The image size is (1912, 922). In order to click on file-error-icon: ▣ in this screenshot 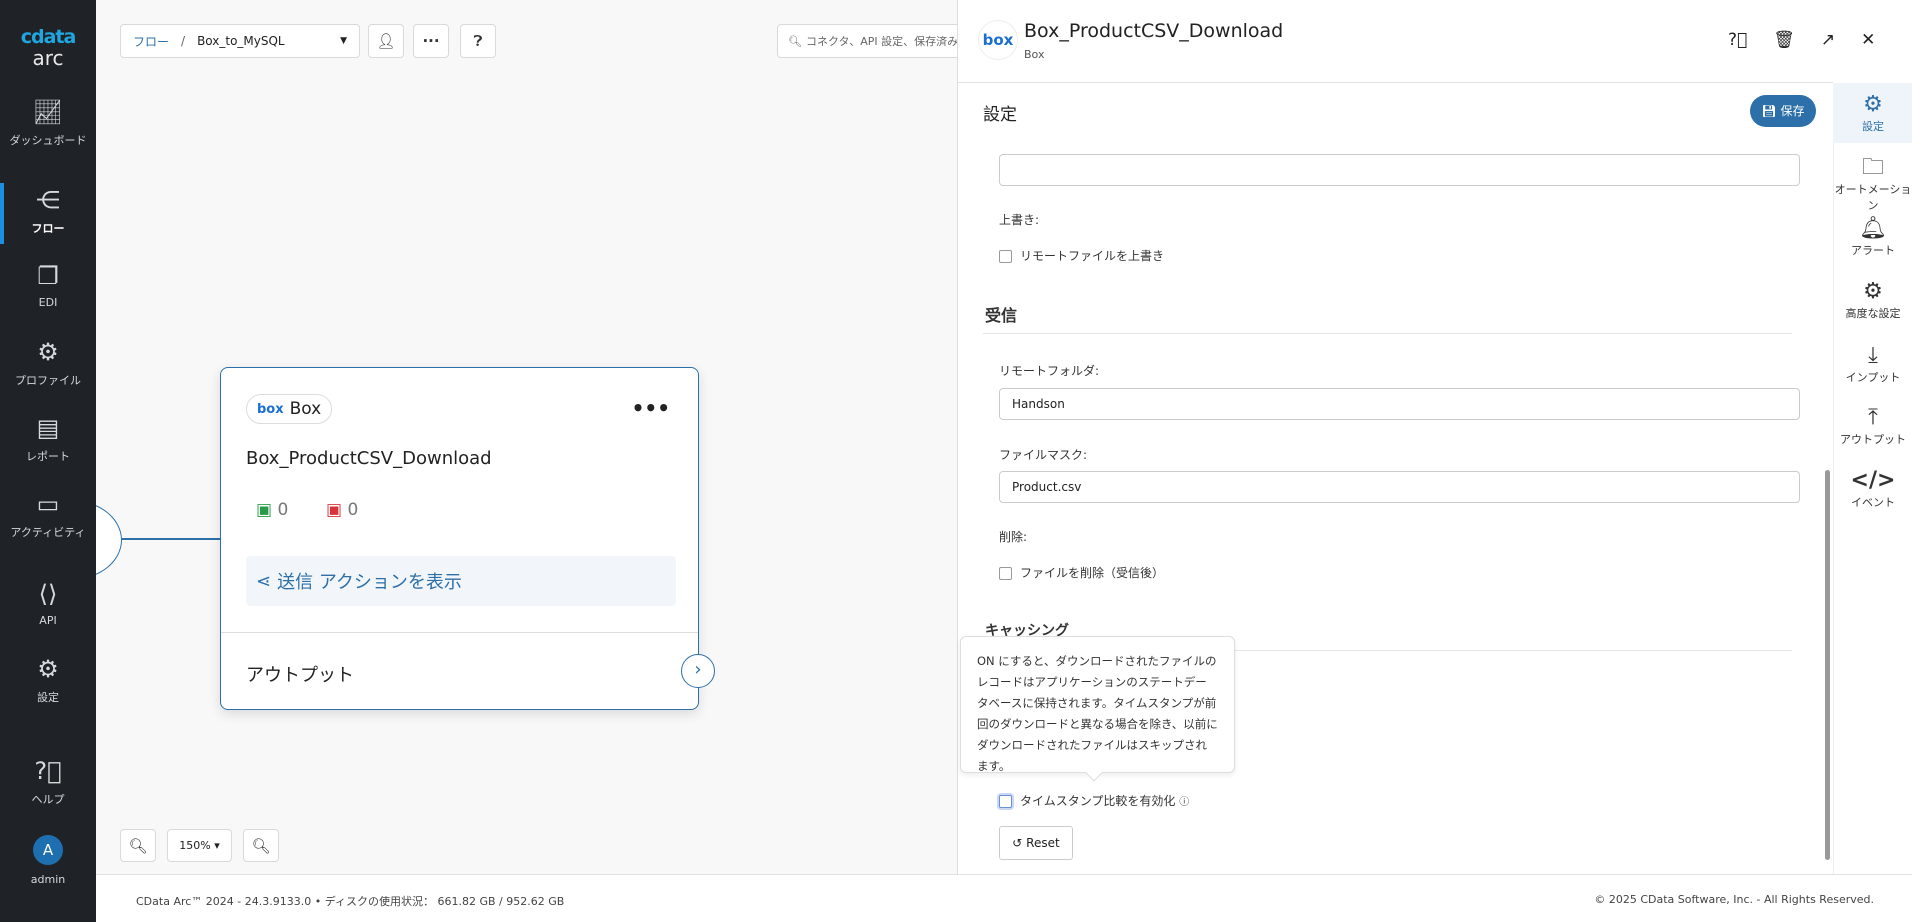, I will do `click(334, 510)`.